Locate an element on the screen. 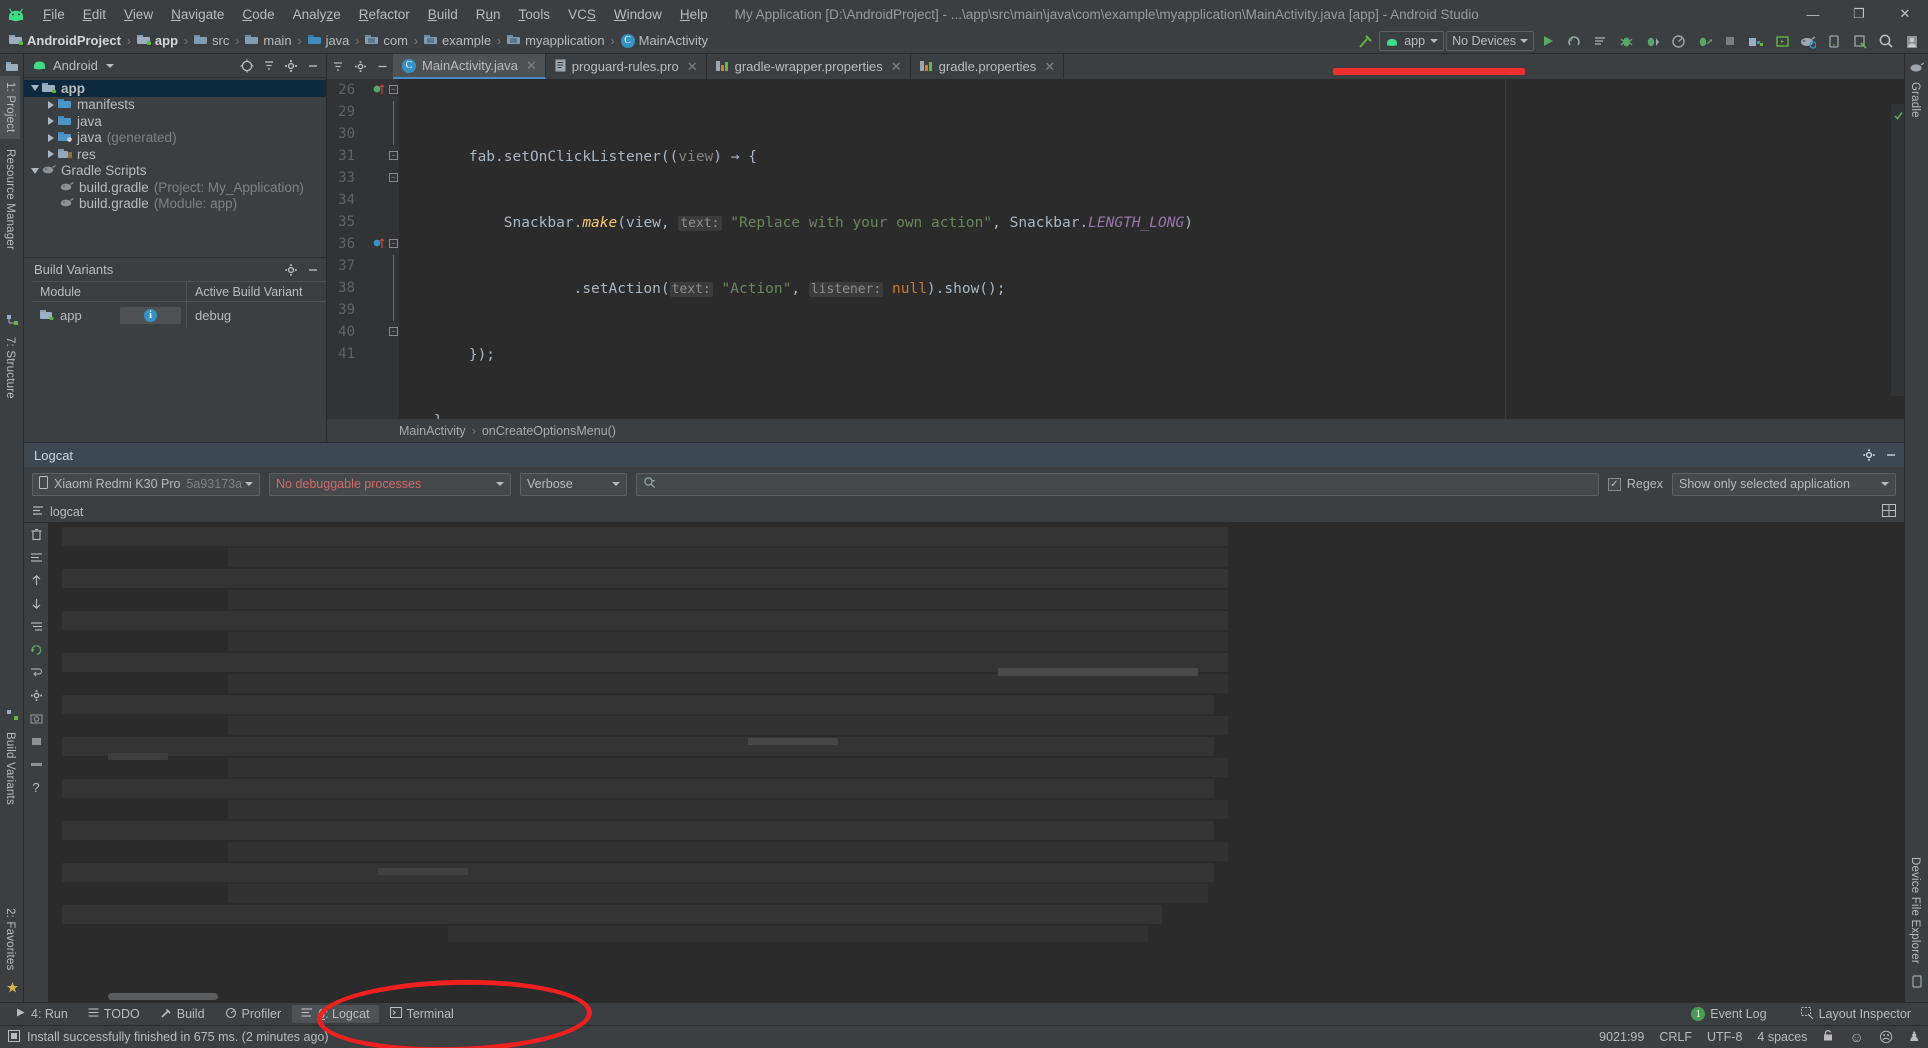 Image resolution: width=1928 pixels, height=1048 pixels. bottom-tab-logcat: 6: Logcat is located at coordinates (335, 1014).